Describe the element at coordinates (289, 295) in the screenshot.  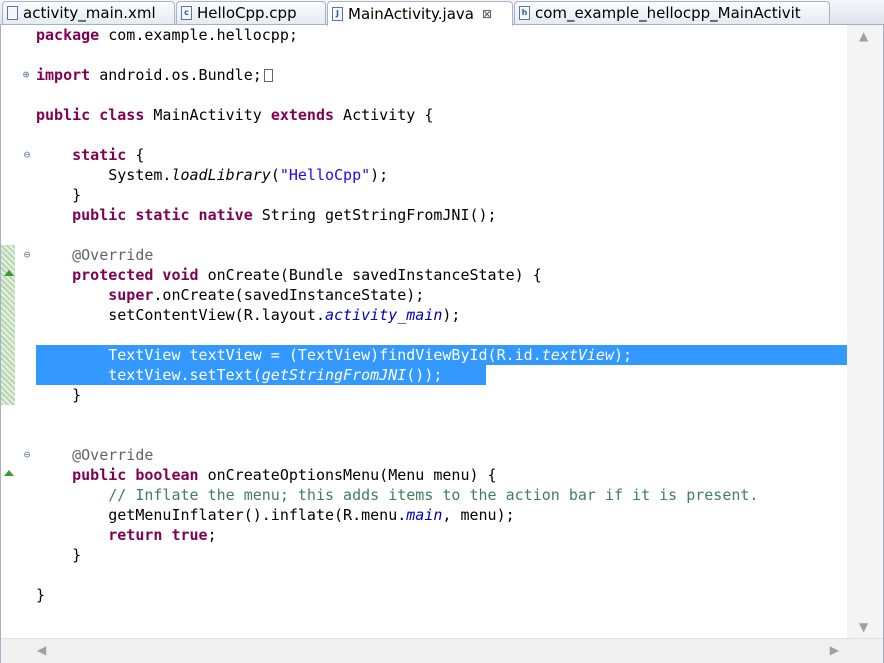
I see `code-text: .onCreate(savedInstanceState);` at that location.